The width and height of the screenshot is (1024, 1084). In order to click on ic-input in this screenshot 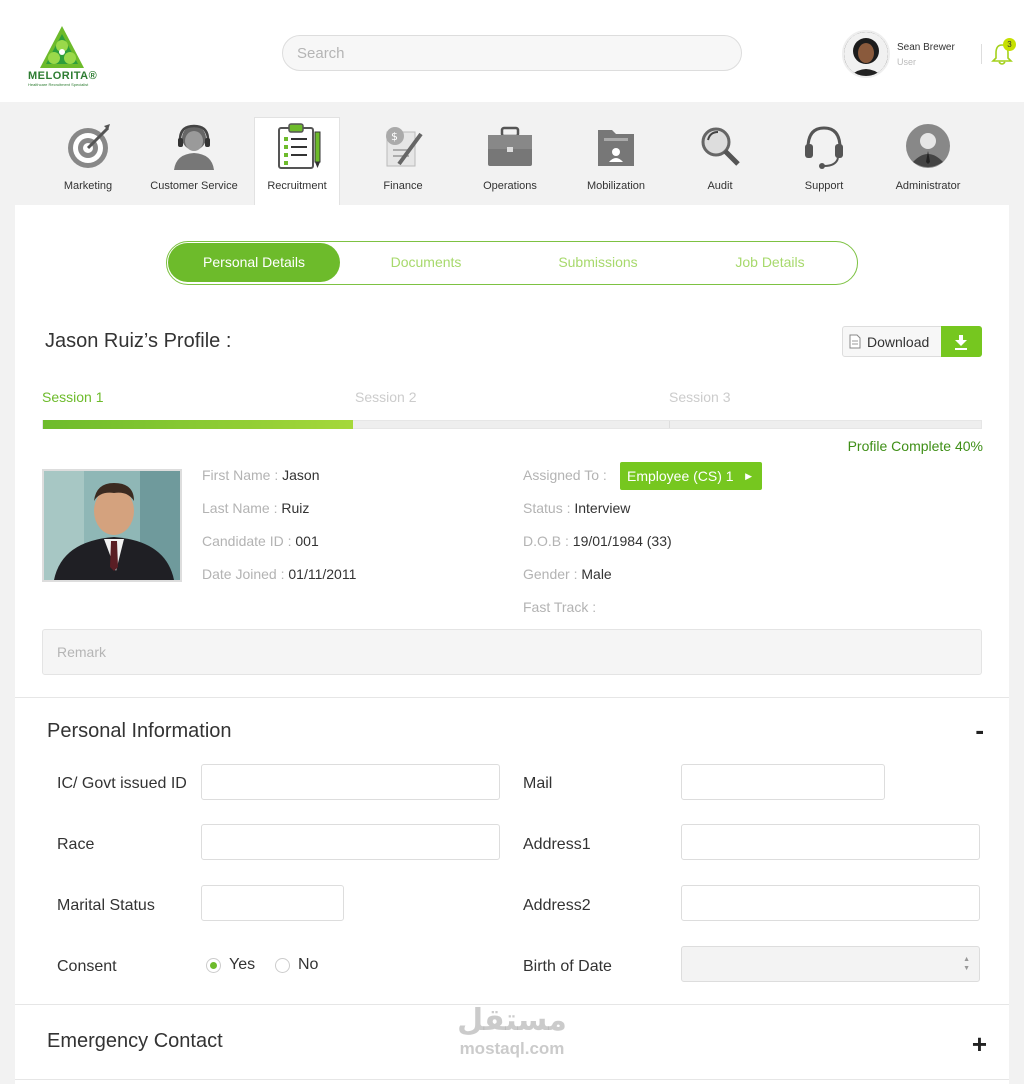, I will do `click(350, 782)`.